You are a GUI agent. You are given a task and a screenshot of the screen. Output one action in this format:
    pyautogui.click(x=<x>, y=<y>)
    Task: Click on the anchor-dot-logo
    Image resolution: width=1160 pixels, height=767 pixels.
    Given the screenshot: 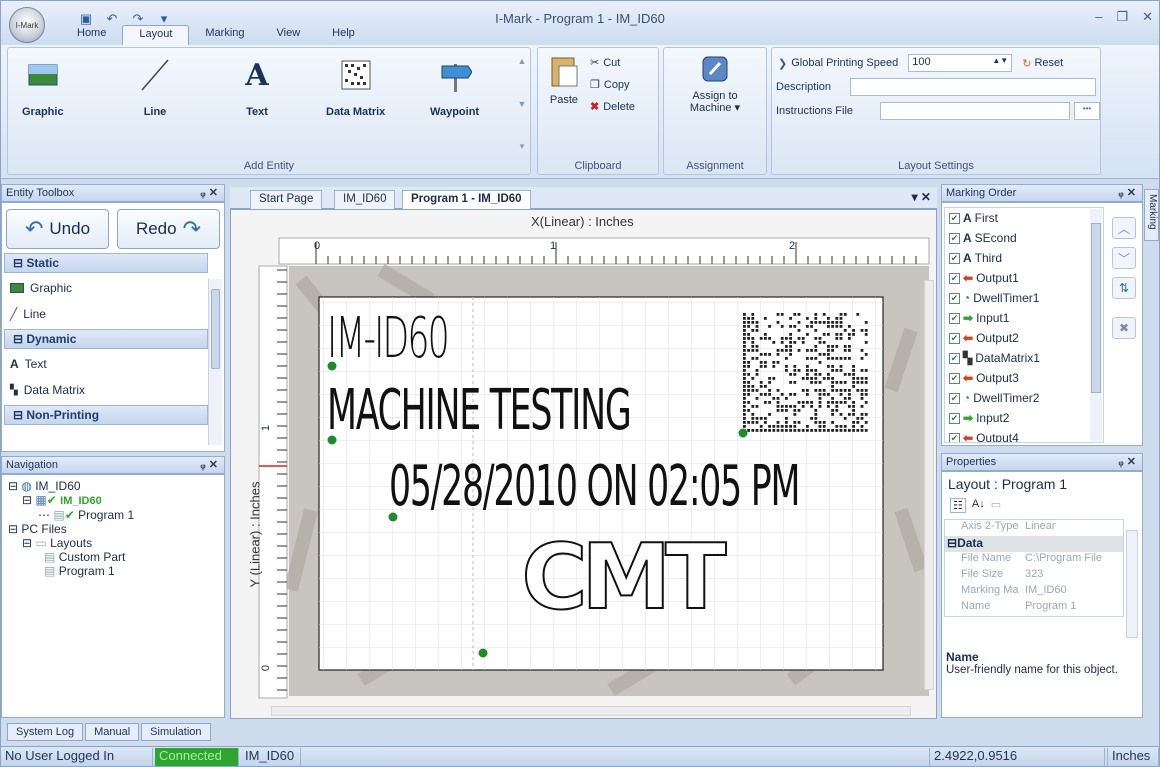 What is the action you would take?
    pyautogui.click(x=483, y=653)
    